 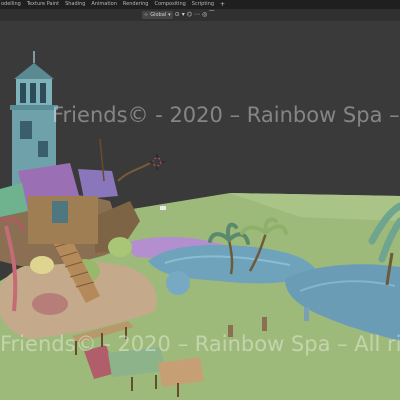 I want to click on camera-object, so click(x=163, y=208).